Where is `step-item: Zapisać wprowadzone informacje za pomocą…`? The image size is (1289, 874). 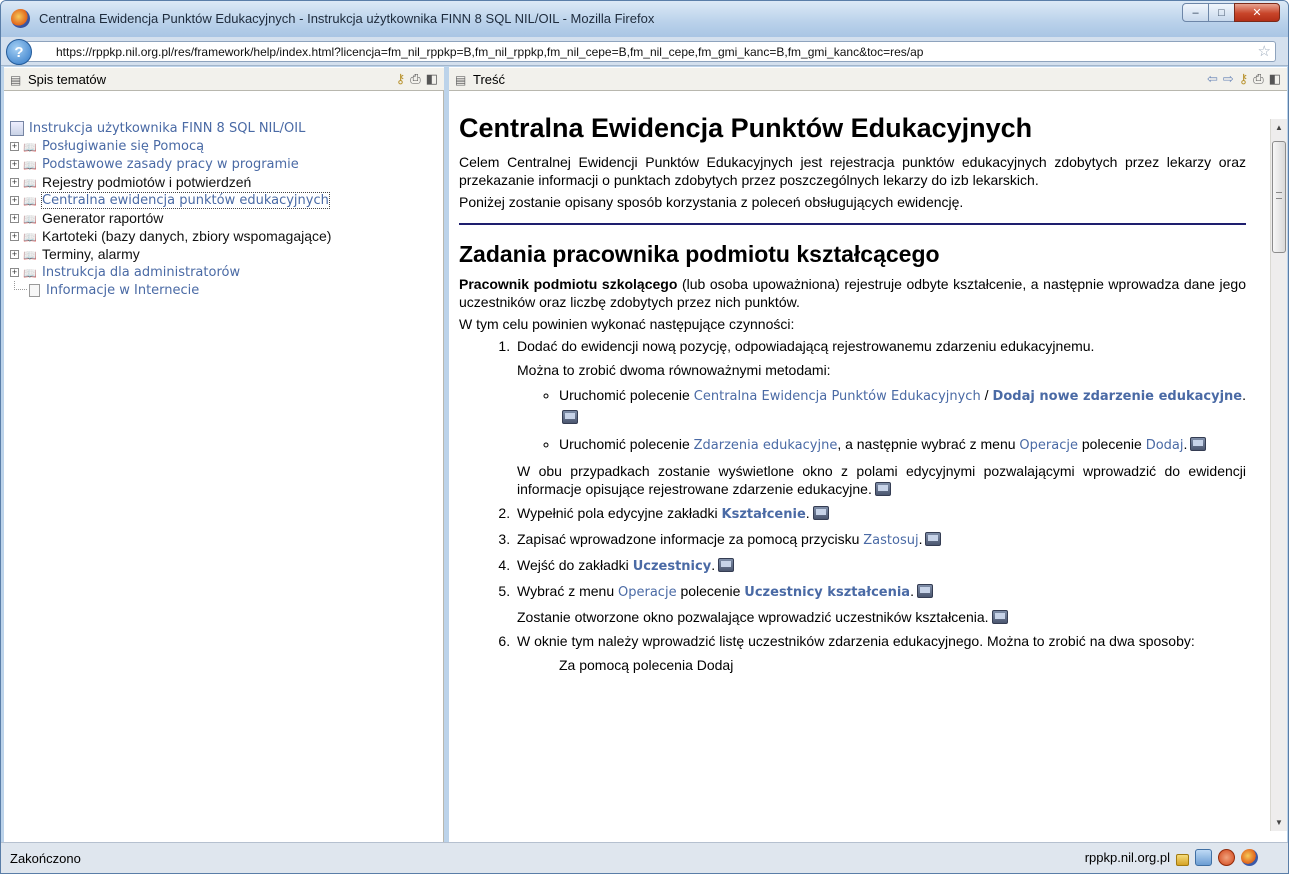 step-item: Zapisać wprowadzone informacje za pomocą… is located at coordinates (880, 540).